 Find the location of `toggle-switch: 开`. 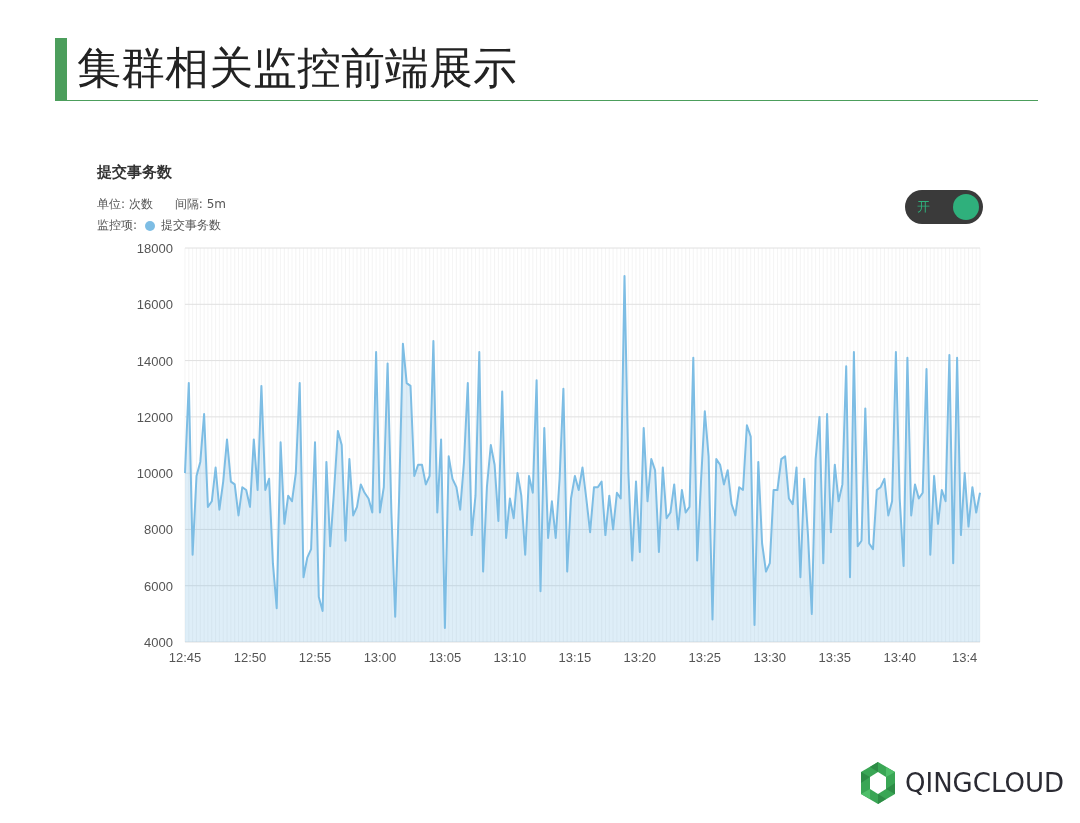

toggle-switch: 开 is located at coordinates (944, 207).